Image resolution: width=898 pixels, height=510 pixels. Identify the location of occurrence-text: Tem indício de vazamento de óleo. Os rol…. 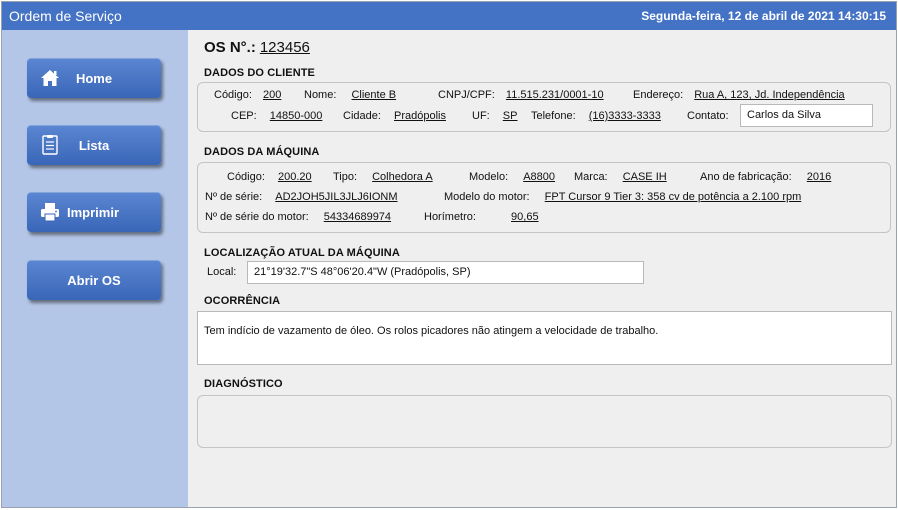
(431, 331).